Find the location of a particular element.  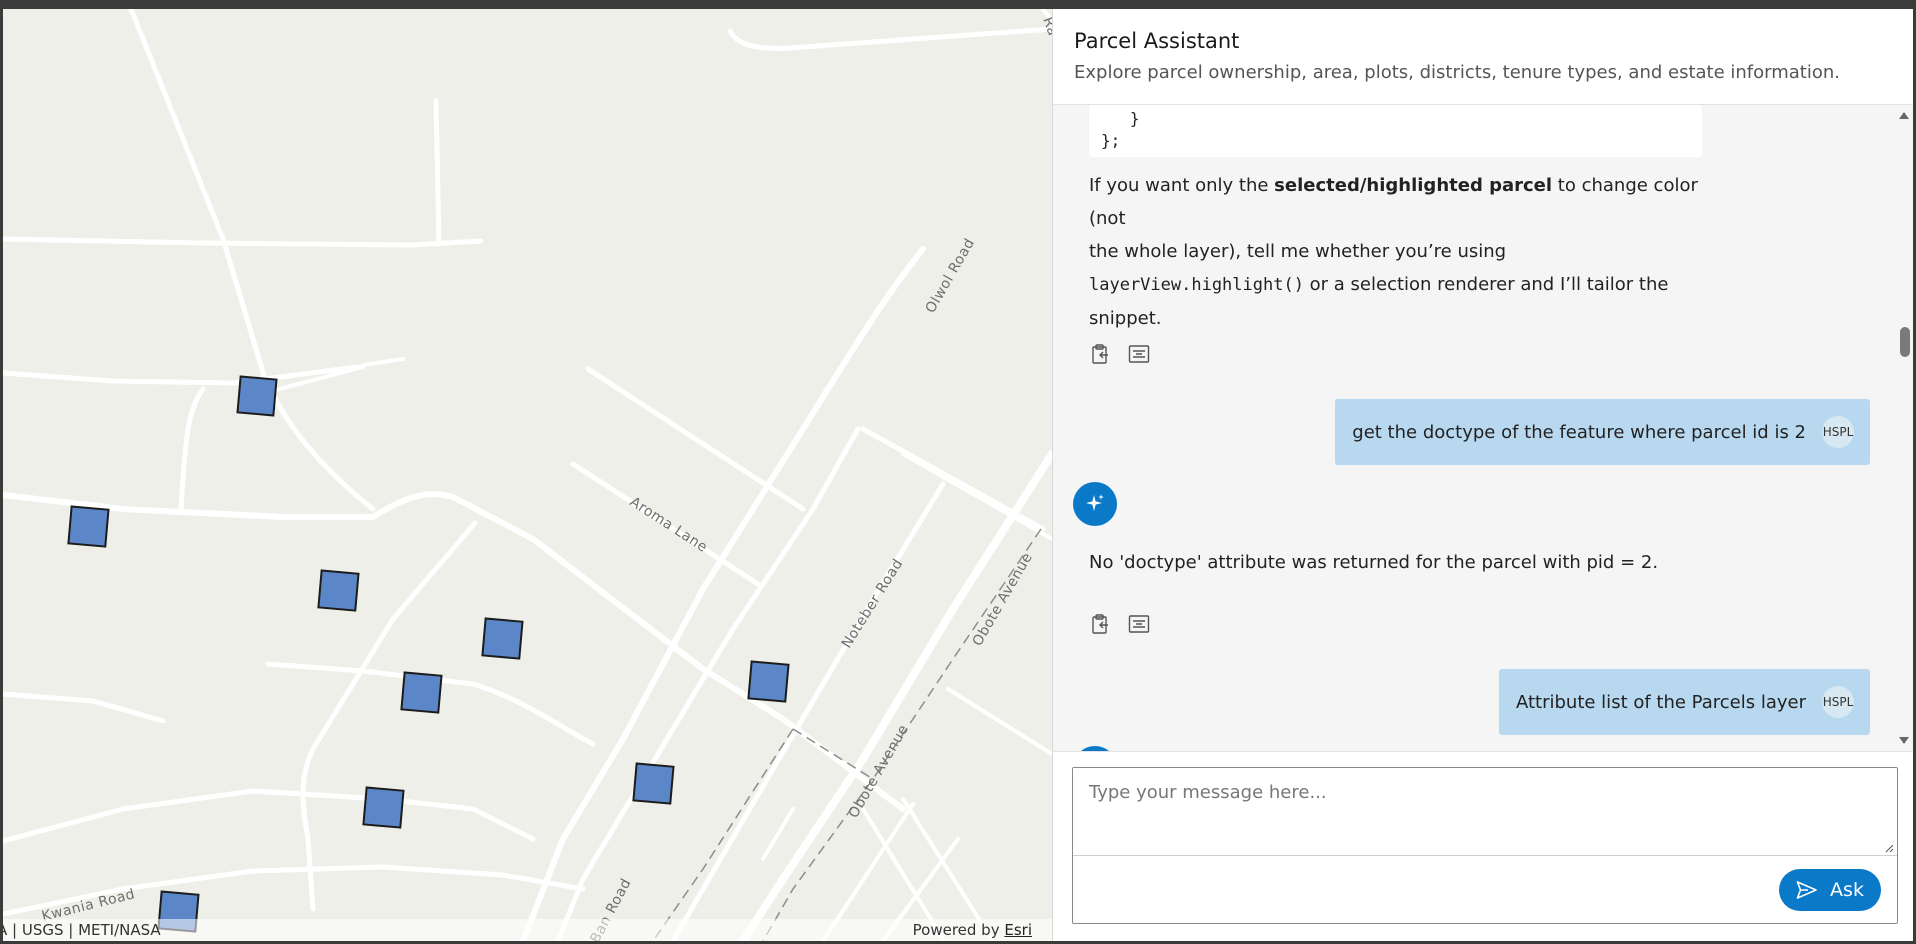

resize-handle-icon is located at coordinates (1889, 848).